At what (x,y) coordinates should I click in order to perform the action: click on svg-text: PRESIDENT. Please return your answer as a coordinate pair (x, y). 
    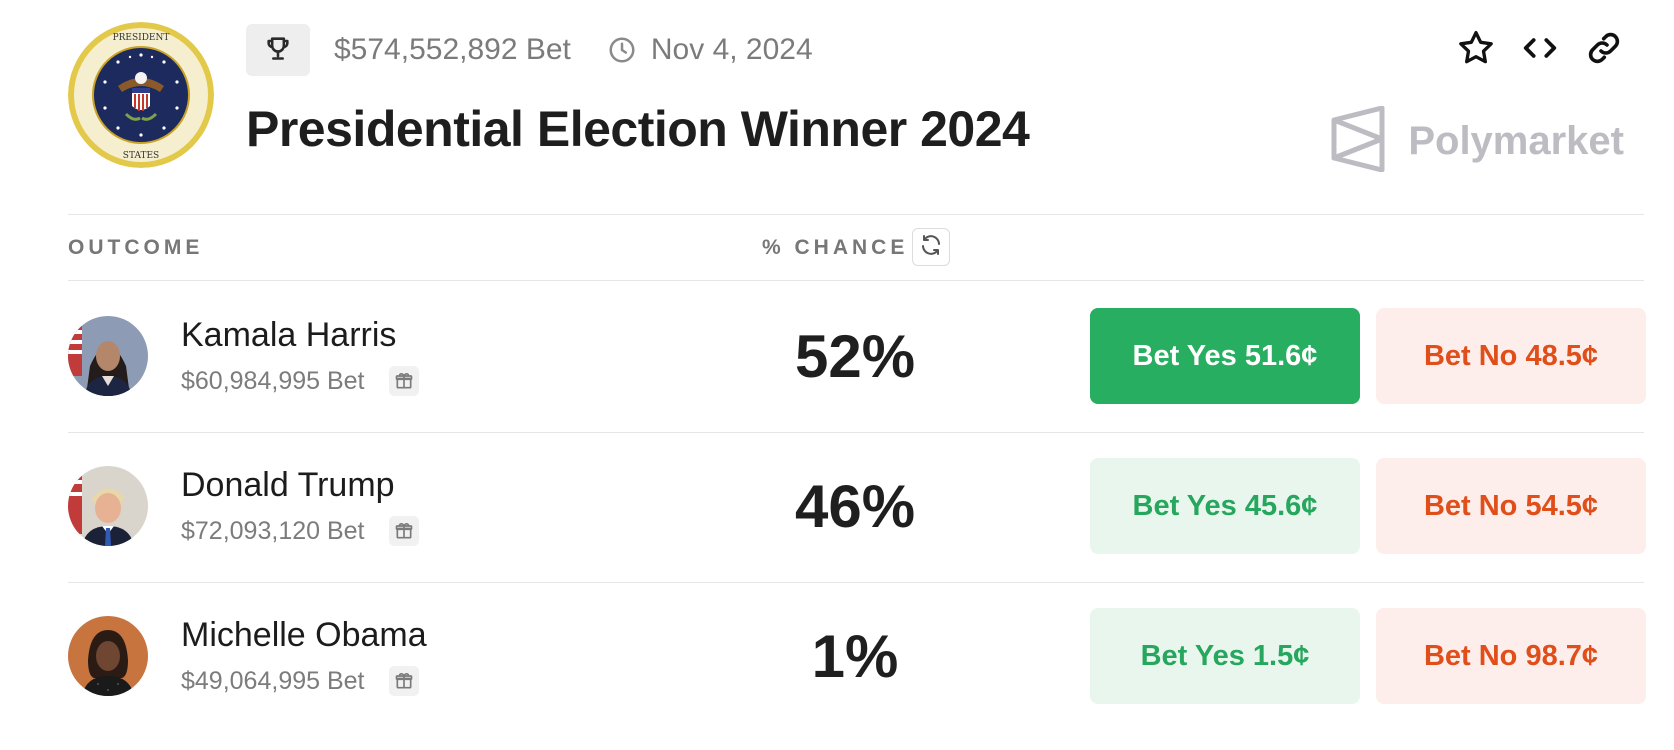
    Looking at the image, I should click on (141, 38).